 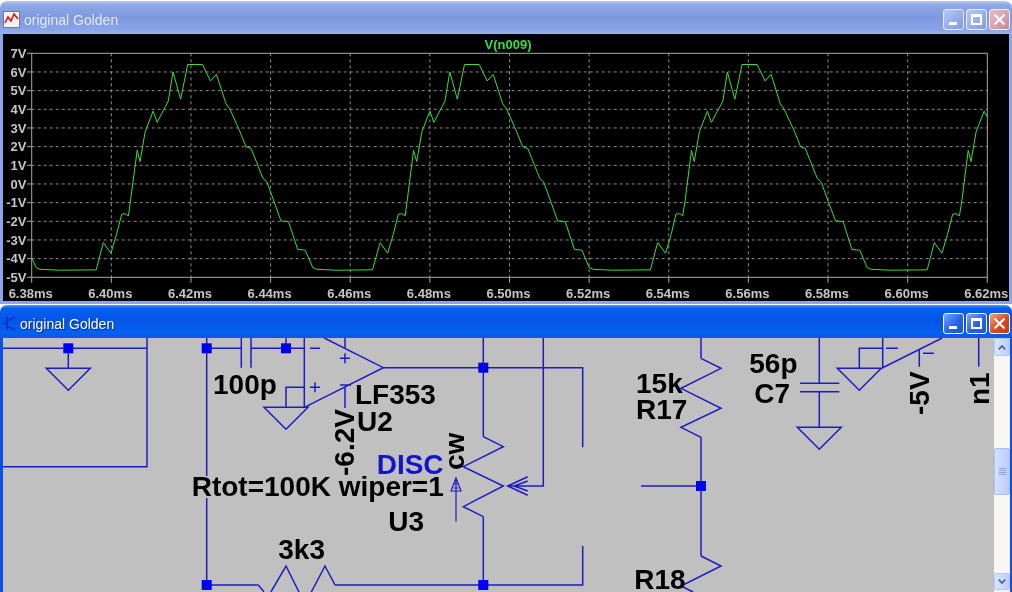 I want to click on x-tick-label: 6.60ms, so click(x=906, y=293).